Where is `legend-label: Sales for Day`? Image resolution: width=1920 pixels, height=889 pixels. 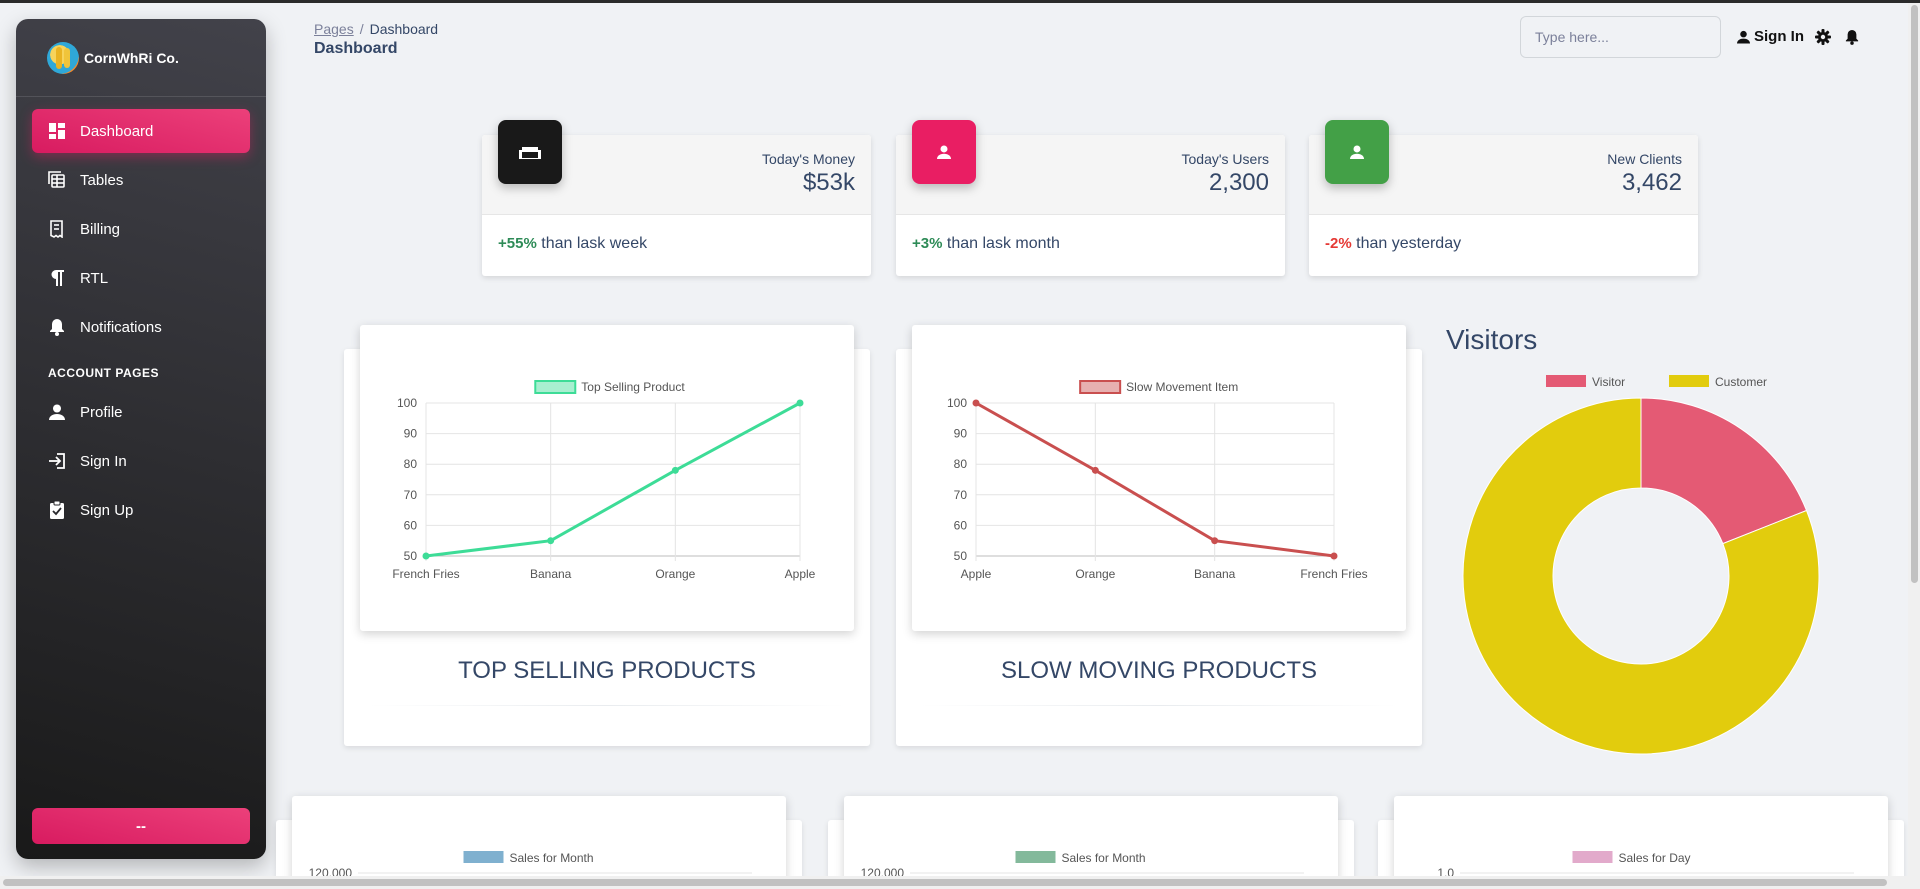 legend-label: Sales for Day is located at coordinates (1655, 858).